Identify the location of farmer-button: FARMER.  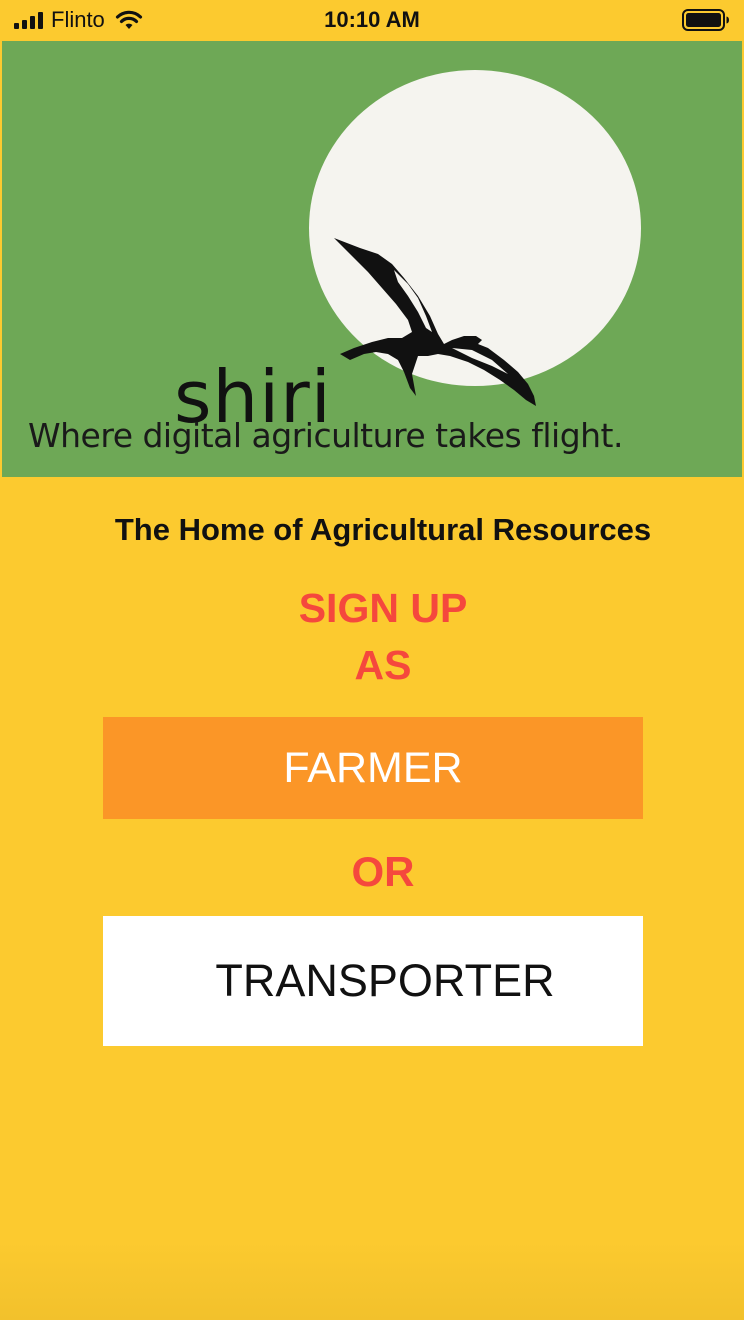
(373, 768).